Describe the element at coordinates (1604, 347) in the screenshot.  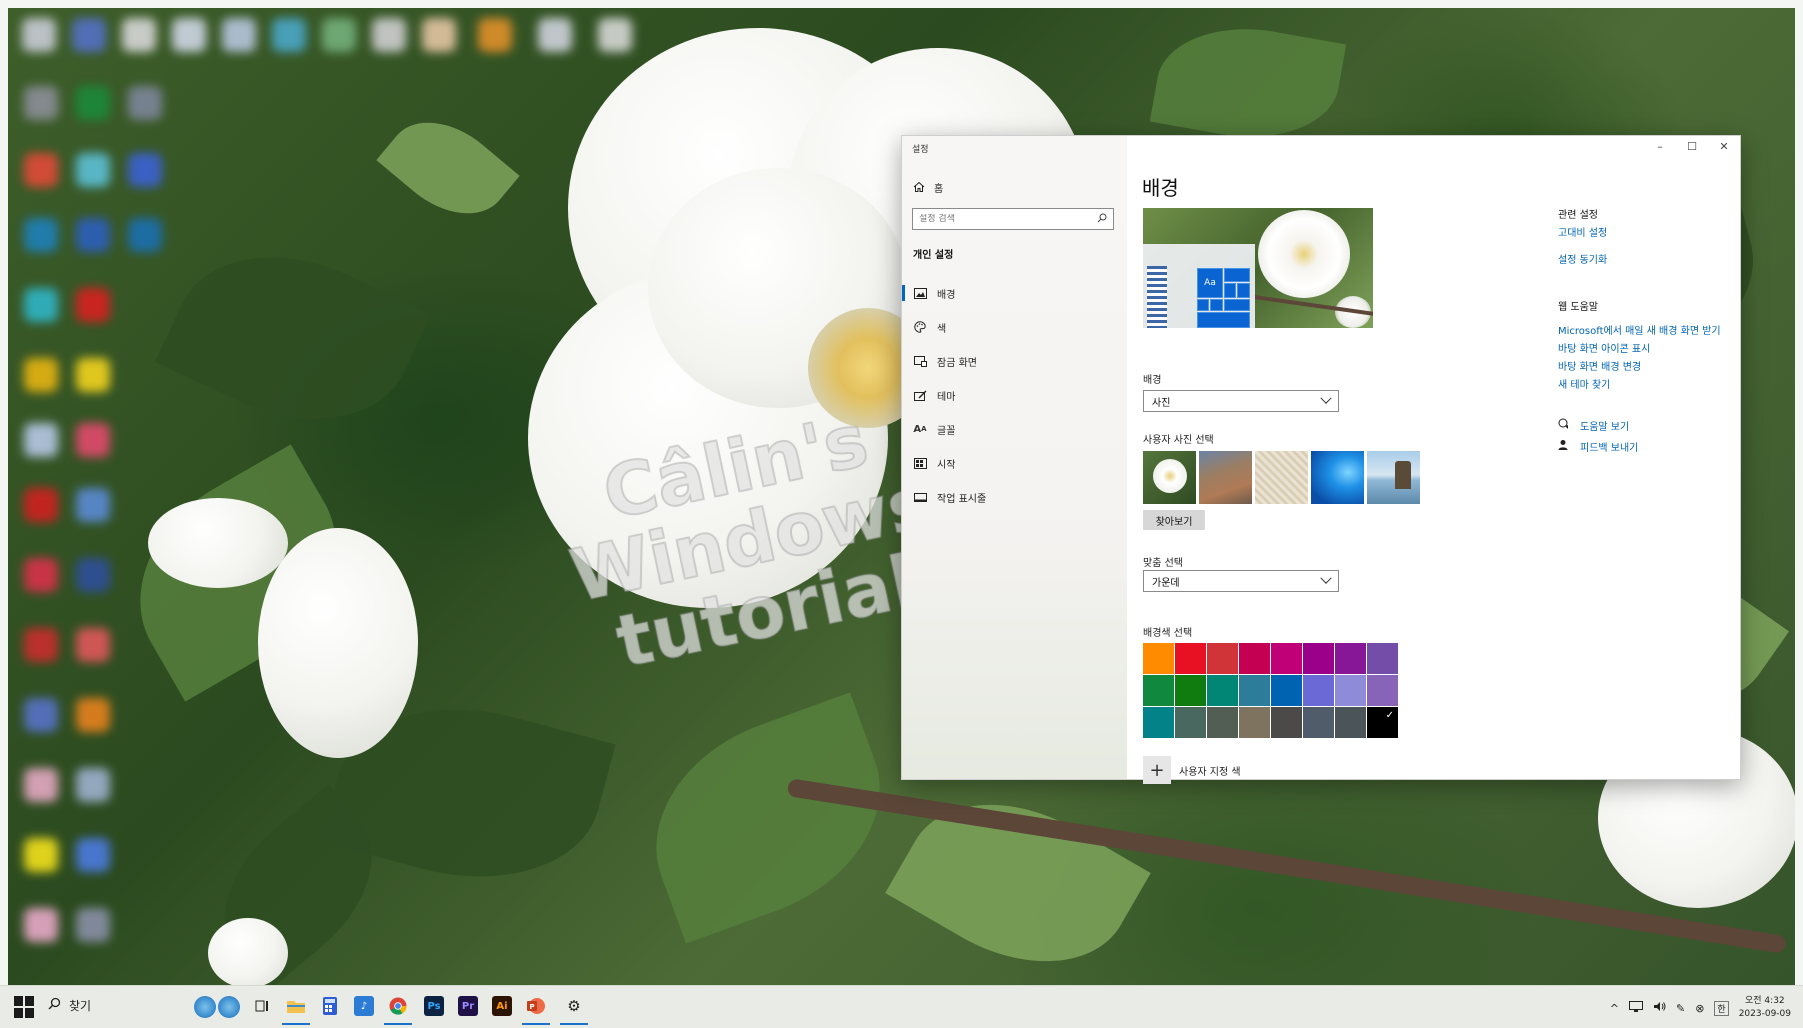
I see `desktop-icons-link: 바탕 화면 아이콘 표시` at that location.